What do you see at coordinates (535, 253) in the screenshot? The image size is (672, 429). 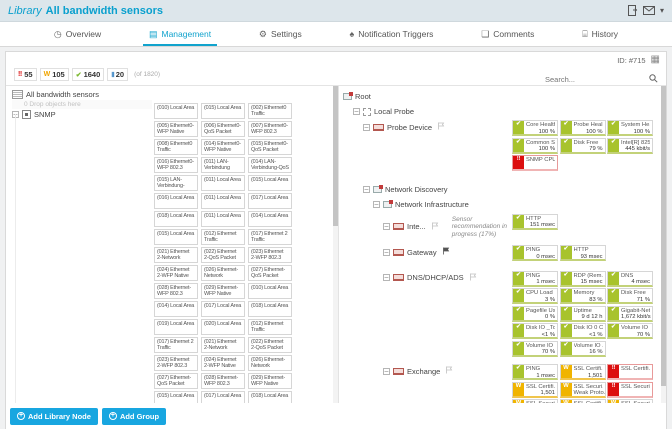 I see `sensor-chip: ✔ PING 0 msec` at bounding box center [535, 253].